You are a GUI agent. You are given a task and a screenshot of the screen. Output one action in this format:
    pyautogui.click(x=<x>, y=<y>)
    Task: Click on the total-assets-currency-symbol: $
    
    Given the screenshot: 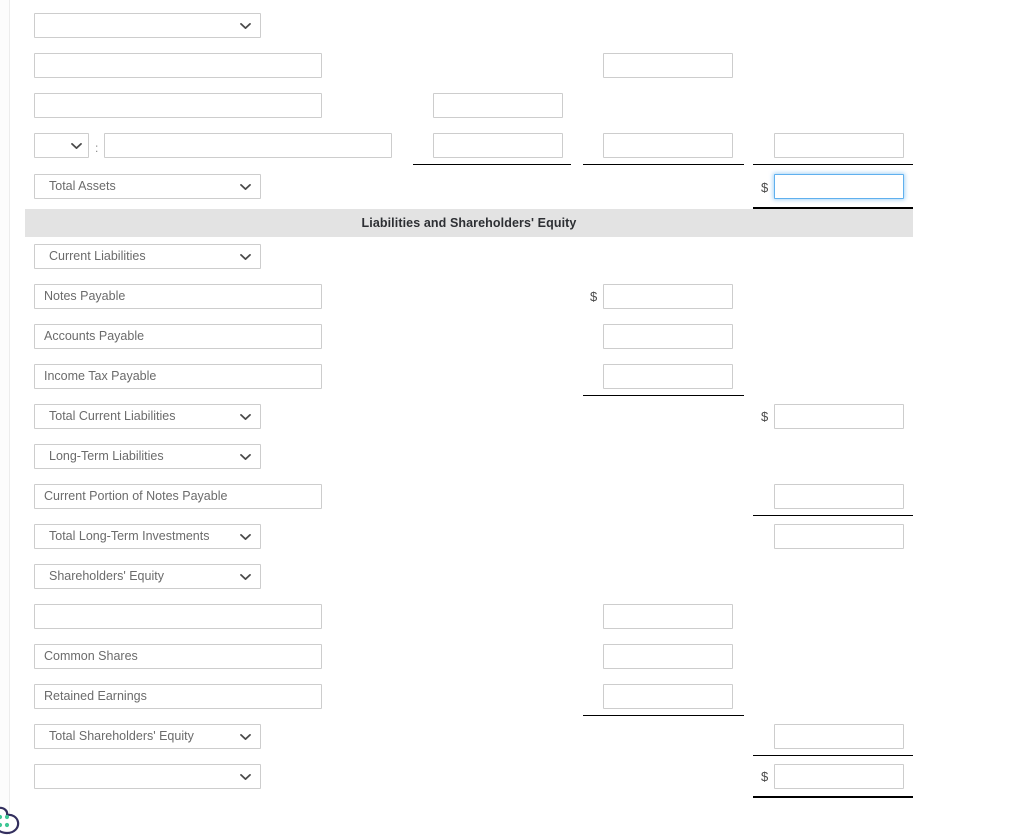 What is the action you would take?
    pyautogui.click(x=765, y=187)
    